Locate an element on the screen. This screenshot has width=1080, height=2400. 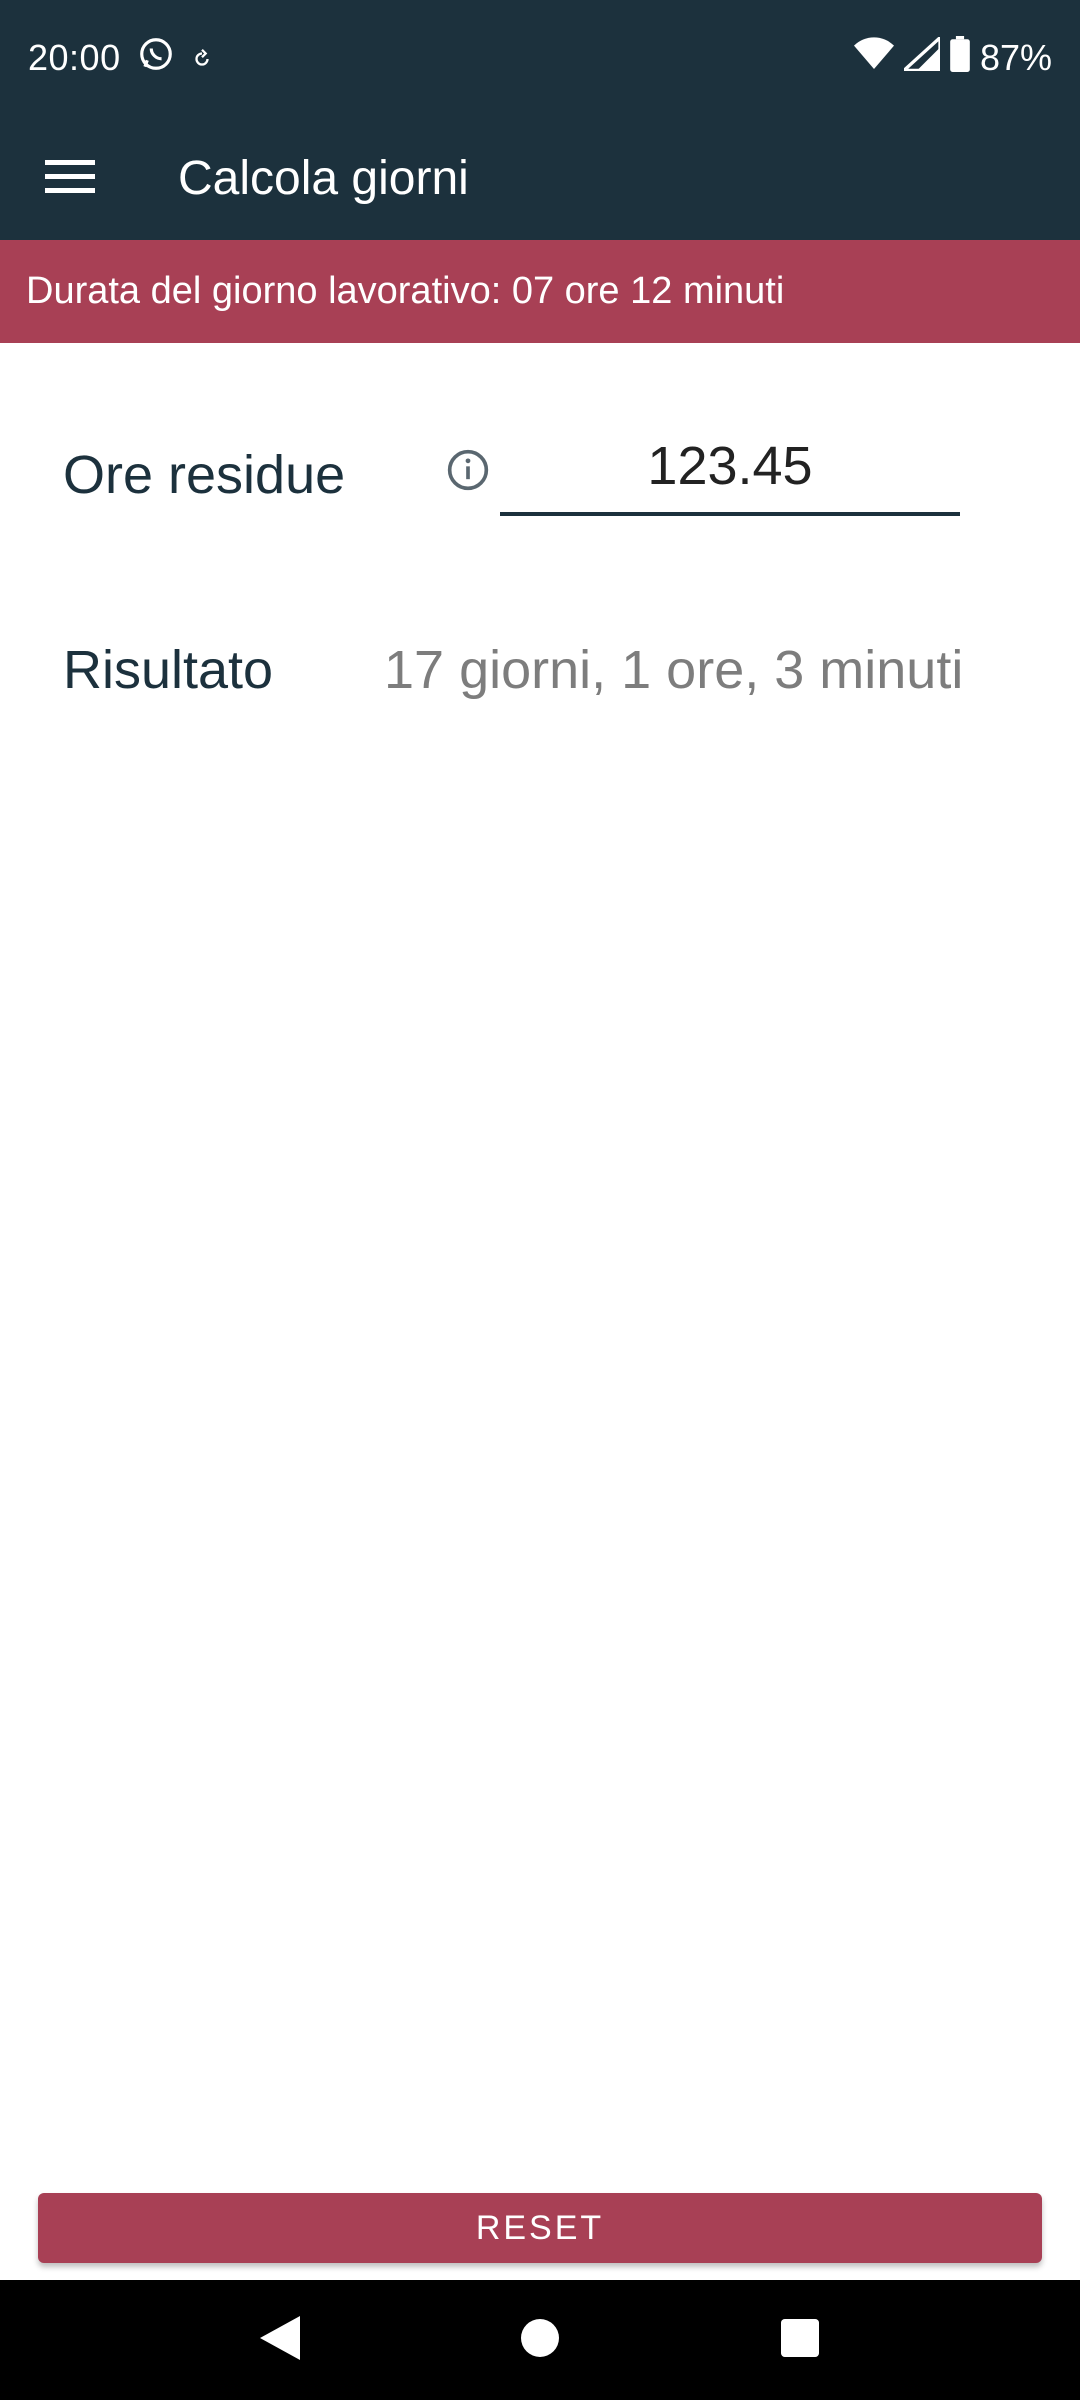
home-button is located at coordinates (540, 2340).